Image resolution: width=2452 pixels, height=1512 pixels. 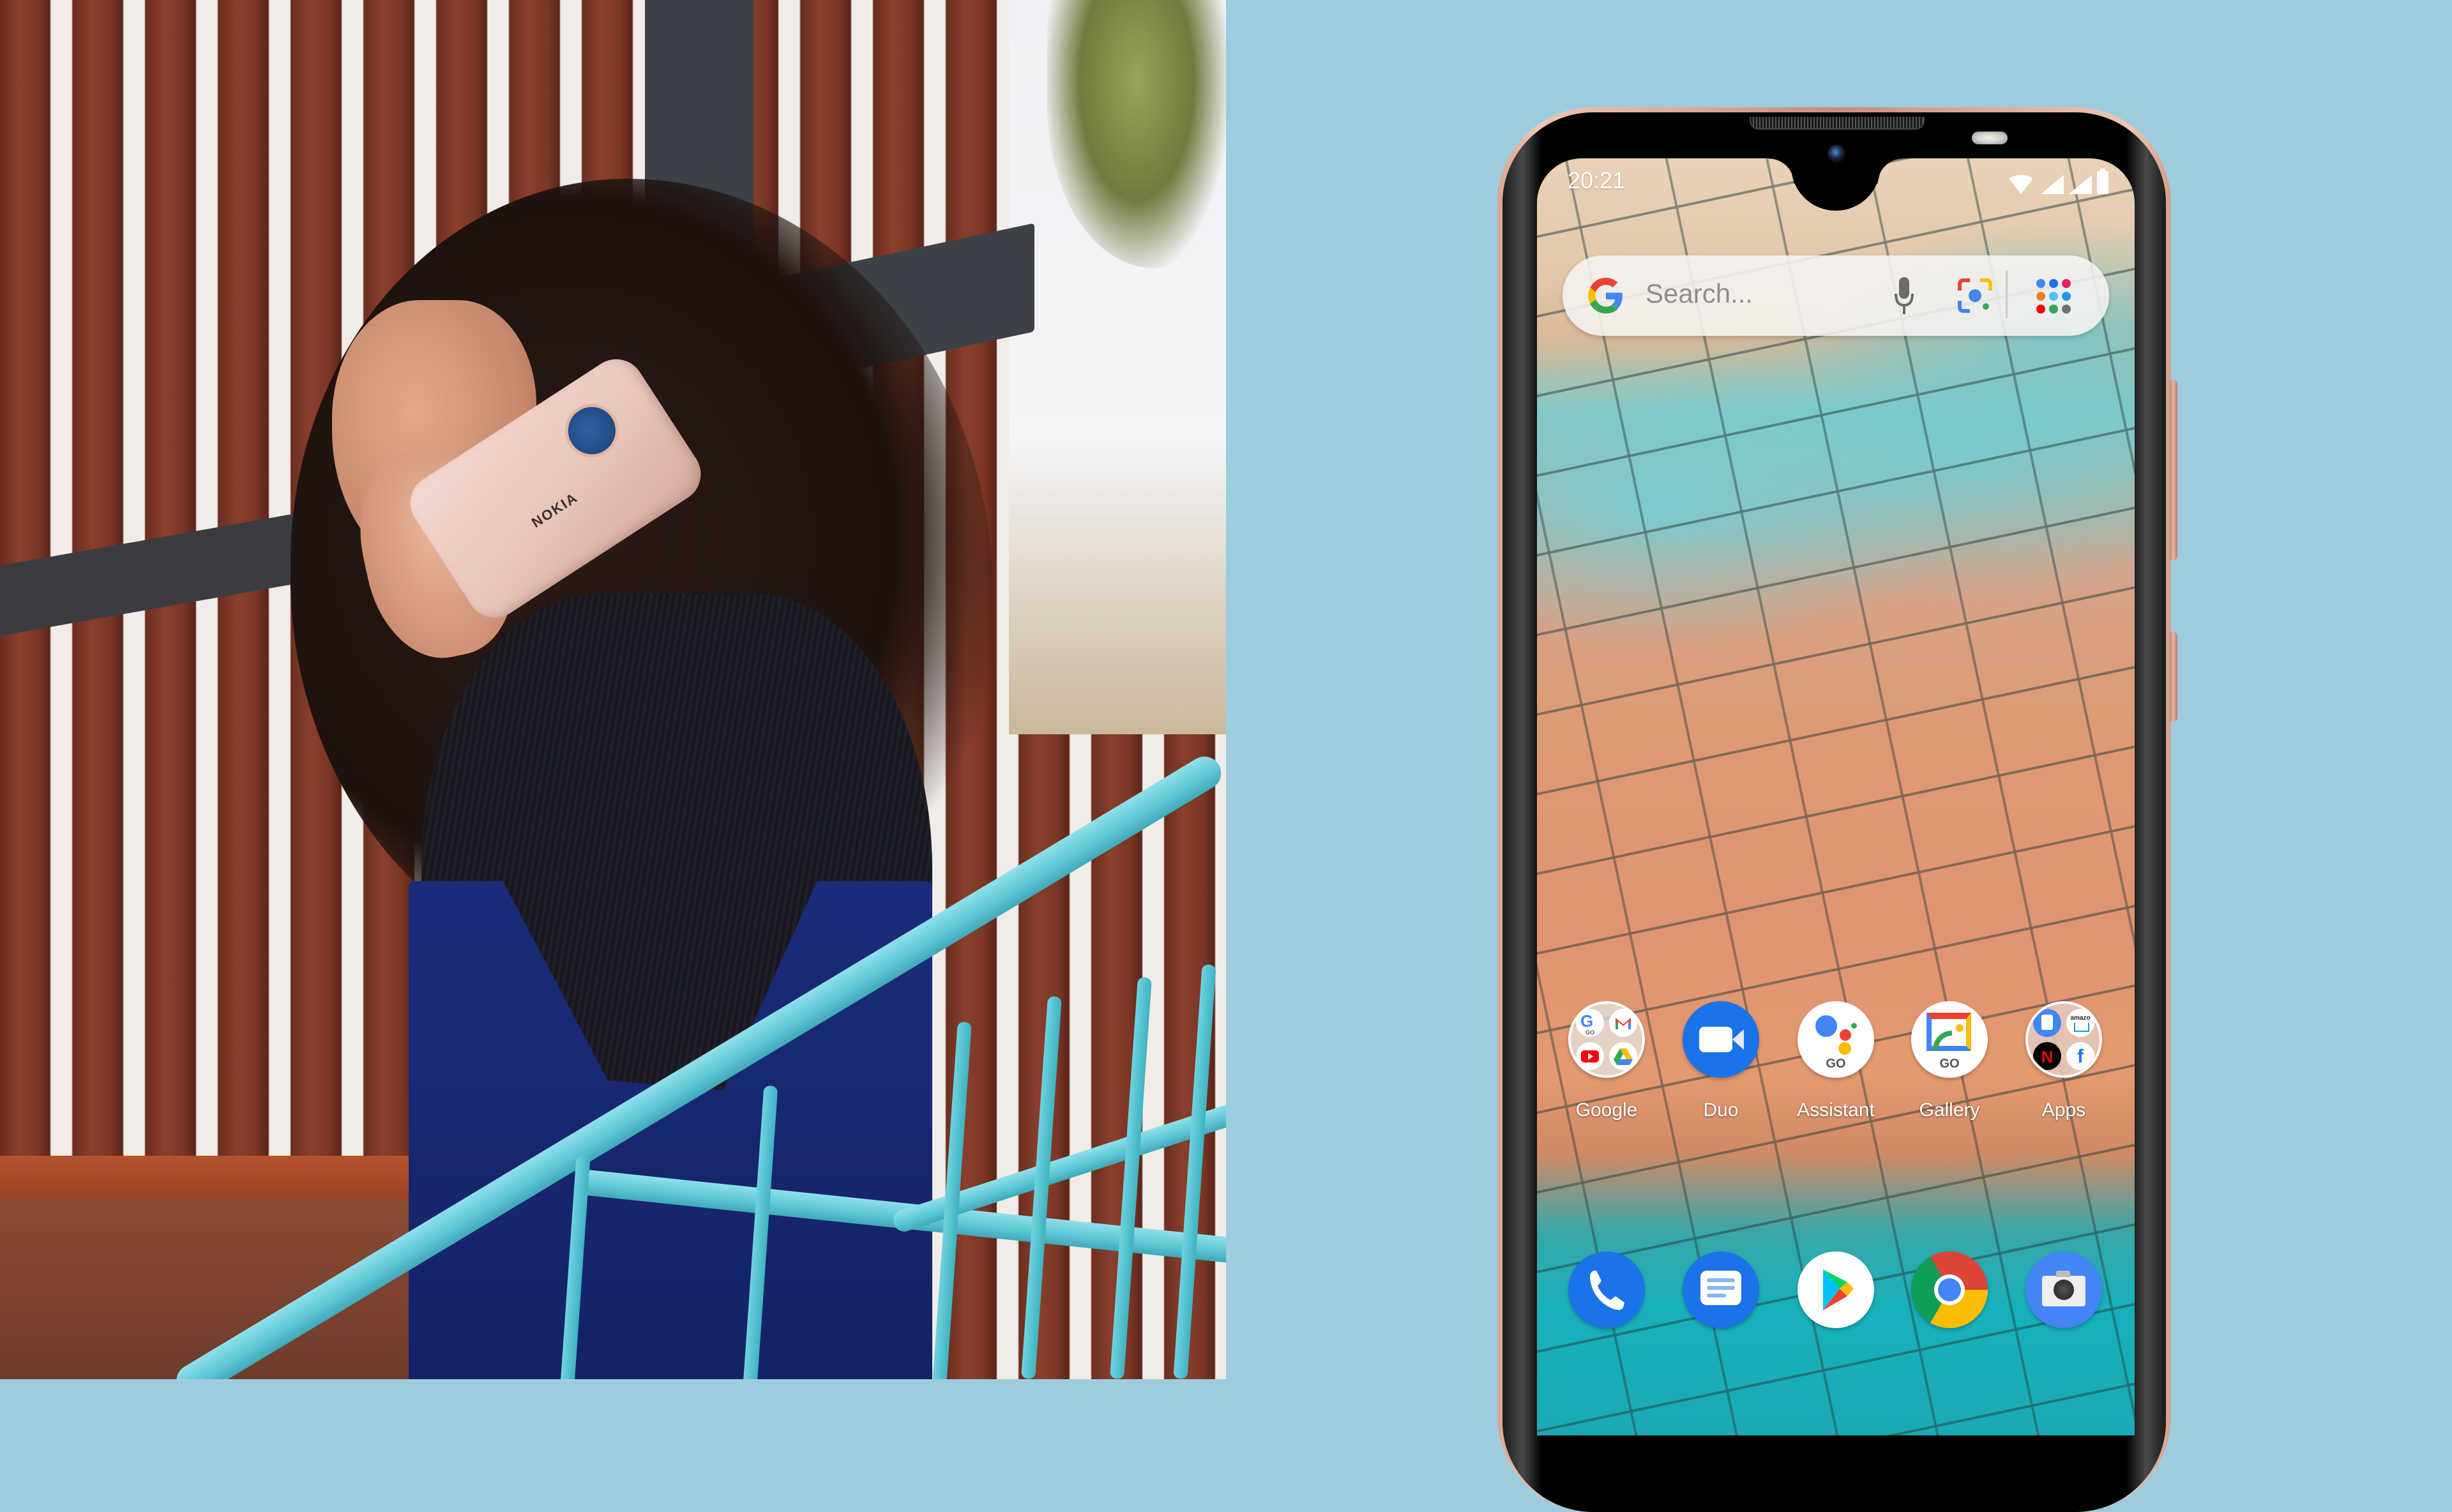 What do you see at coordinates (1590, 1056) in the screenshot?
I see `youtube-icon` at bounding box center [1590, 1056].